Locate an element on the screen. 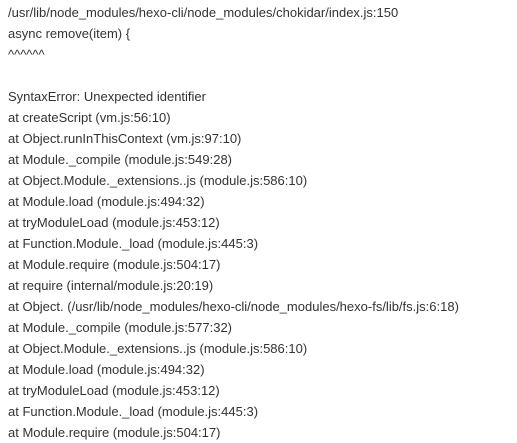  stack-frame: at require (internal/module.js:20:19) is located at coordinates (111, 285).